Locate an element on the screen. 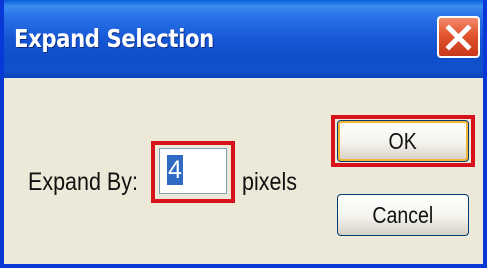 The image size is (487, 268). dialog-title: Expand Selection is located at coordinates (114, 38).